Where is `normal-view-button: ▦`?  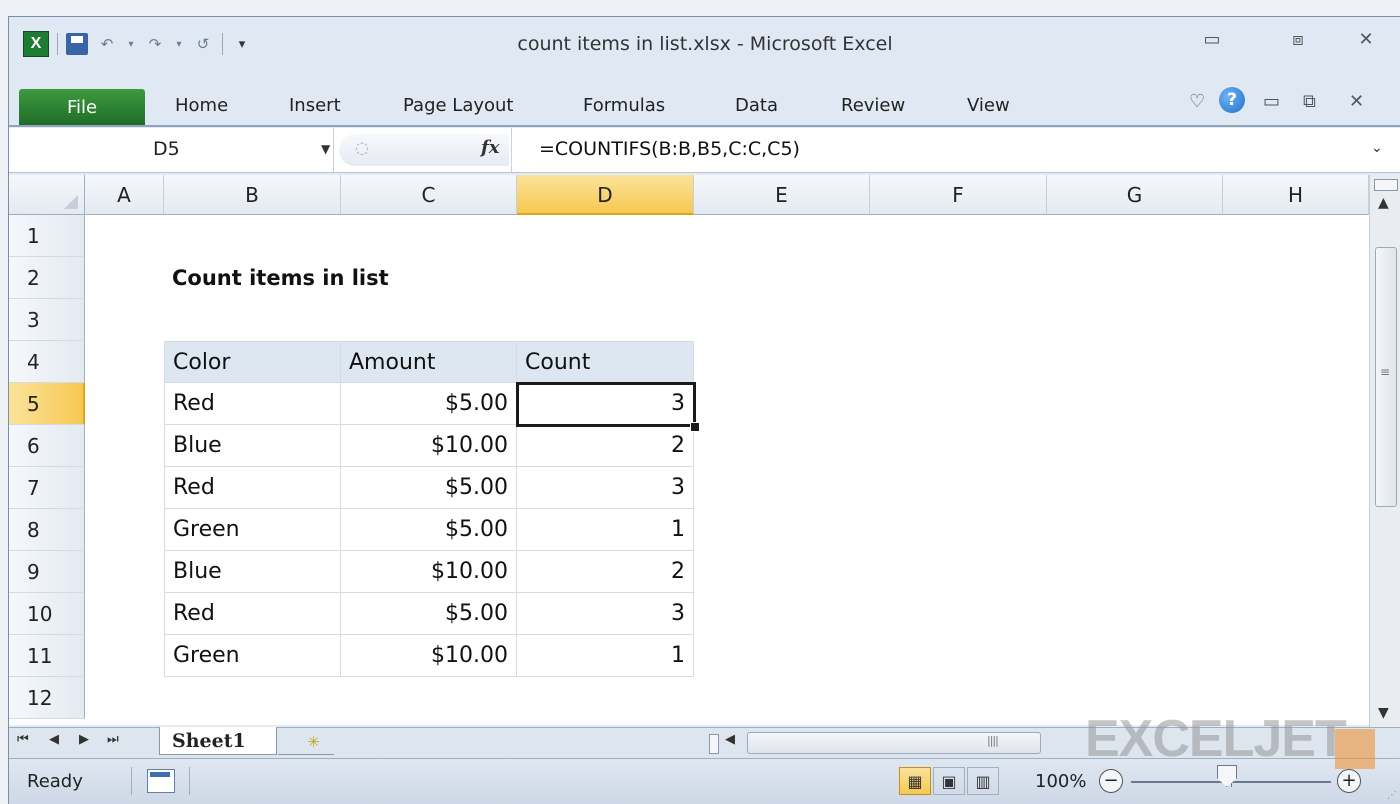 normal-view-button: ▦ is located at coordinates (915, 781).